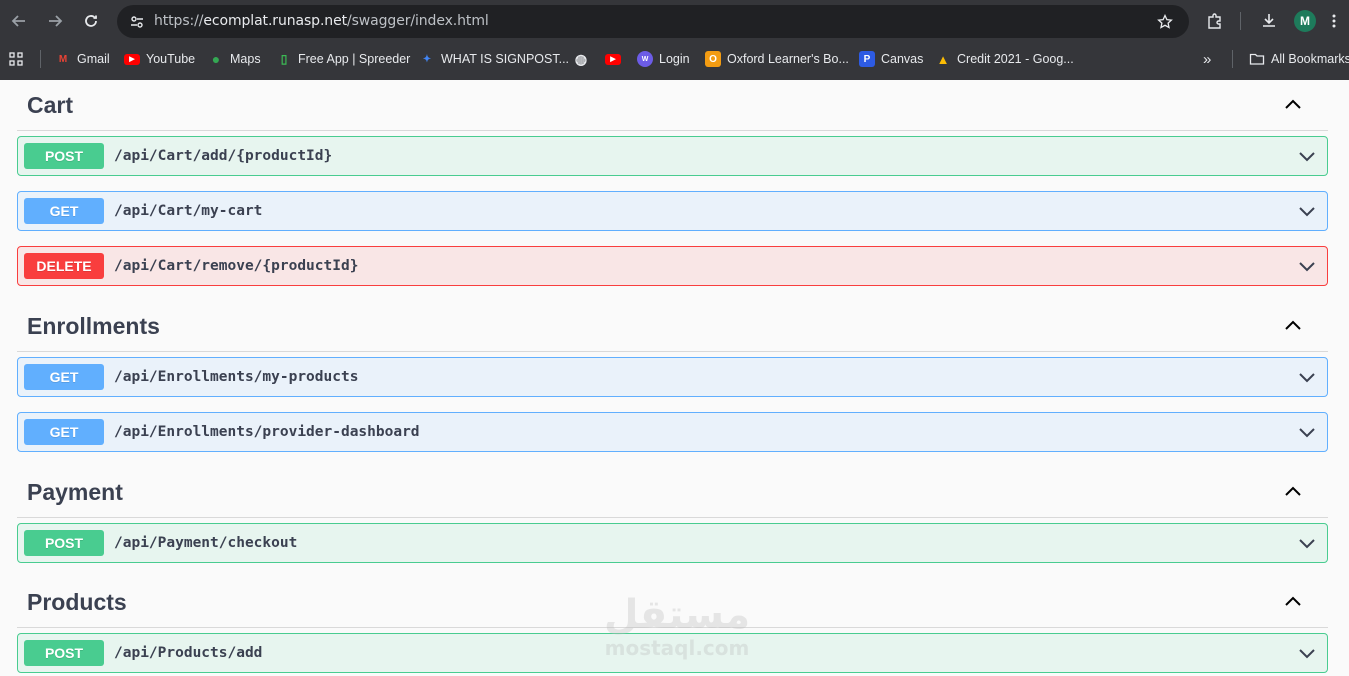 This screenshot has height=676, width=1349. I want to click on puzzle-icon, so click(1214, 21).